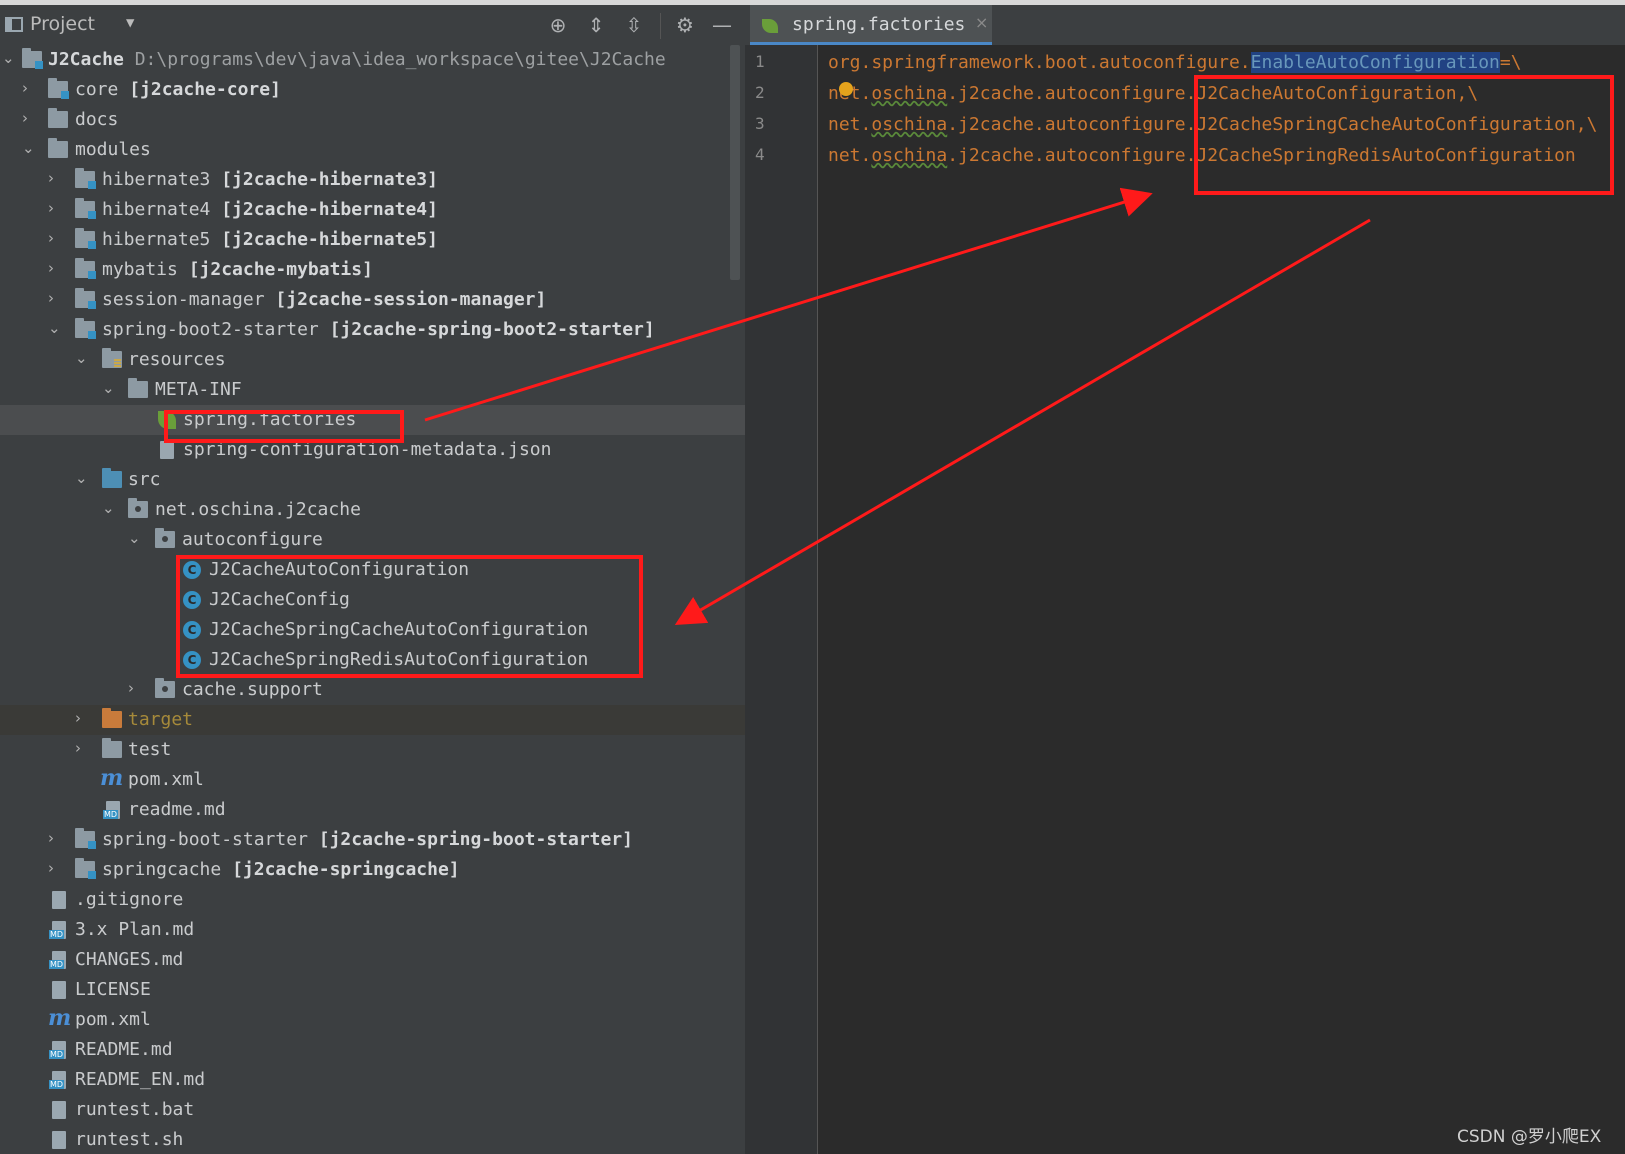 The width and height of the screenshot is (1625, 1154). What do you see at coordinates (760, 123) in the screenshot?
I see `line-number: 3` at bounding box center [760, 123].